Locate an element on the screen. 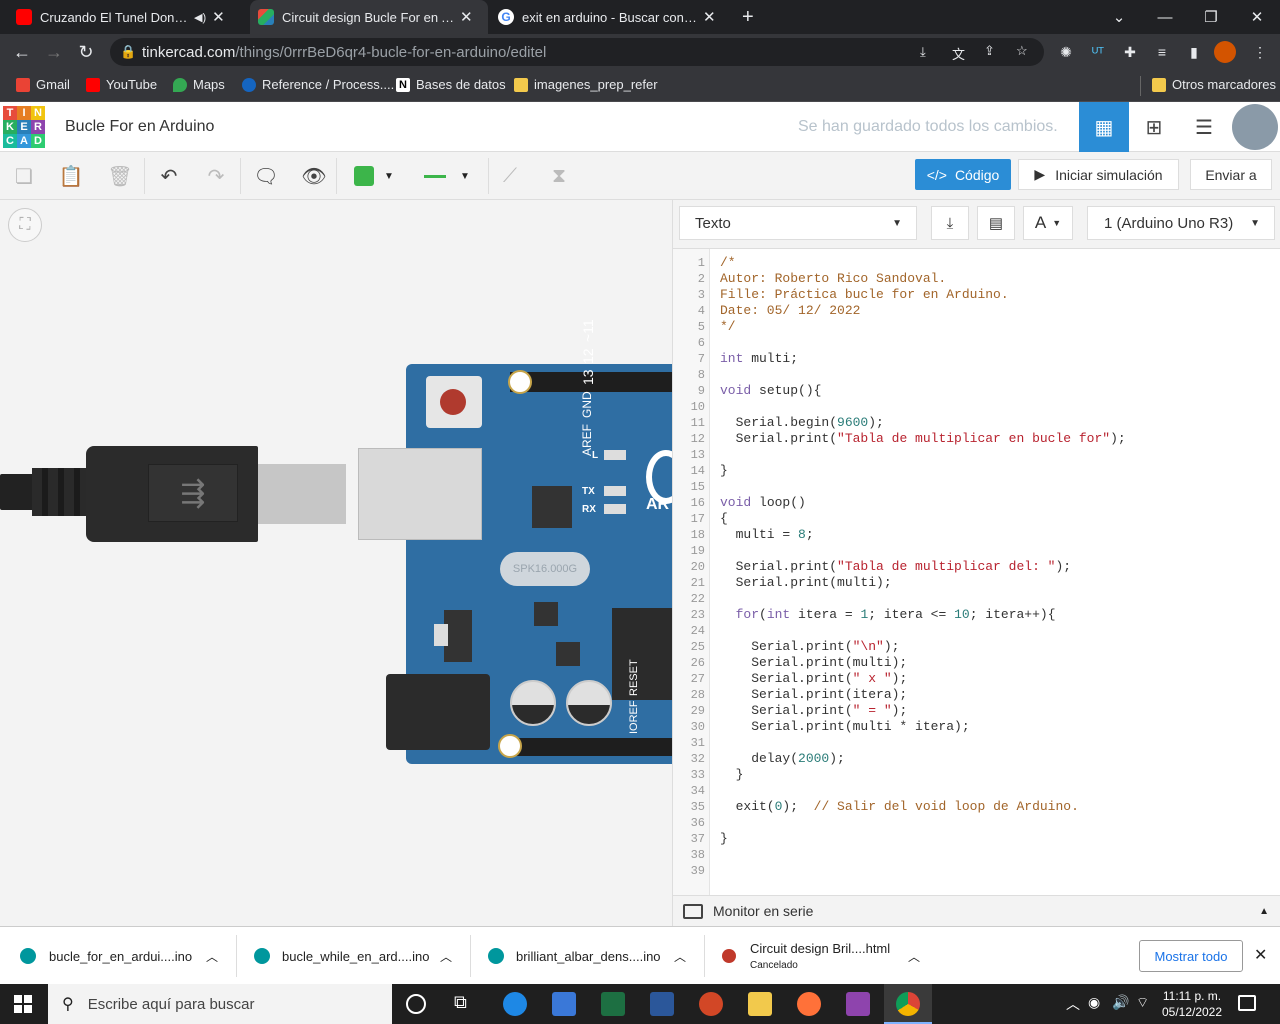 The height and width of the screenshot is (1024, 1280). redo-icon: ↷ is located at coordinates (216, 176).